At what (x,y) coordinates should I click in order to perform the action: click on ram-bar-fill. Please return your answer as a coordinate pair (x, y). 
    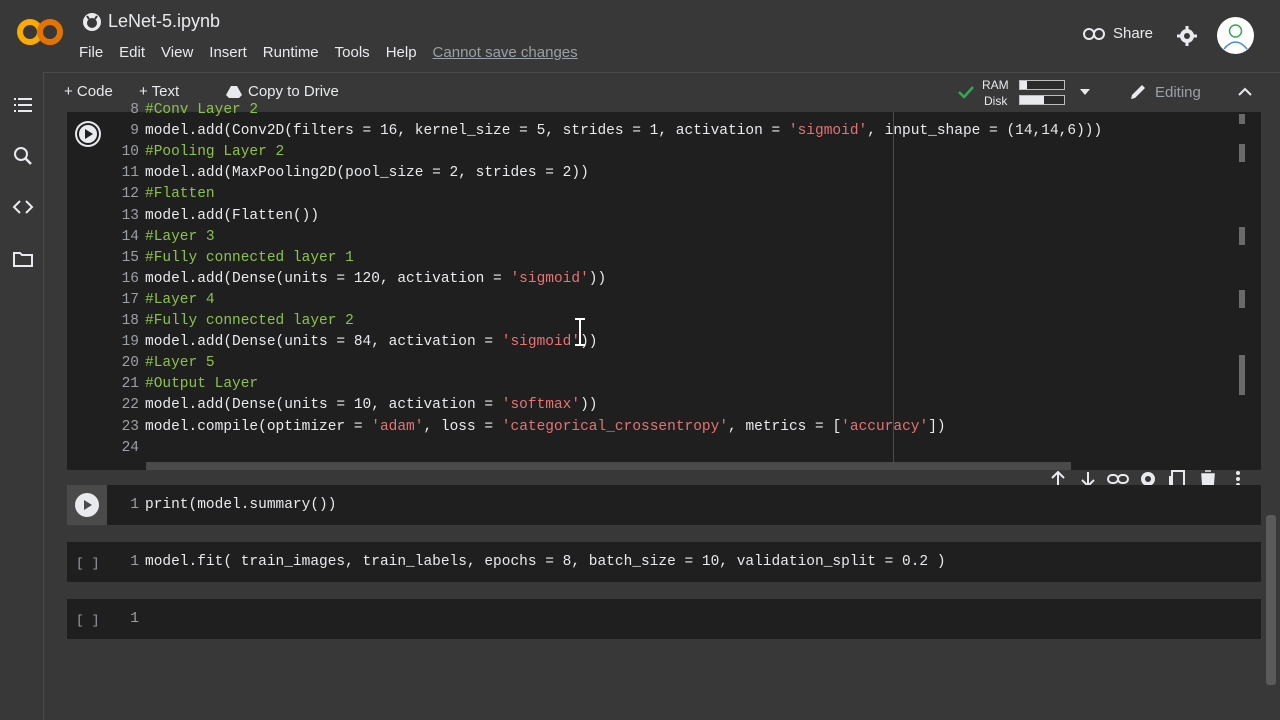
    Looking at the image, I should click on (1023, 85).